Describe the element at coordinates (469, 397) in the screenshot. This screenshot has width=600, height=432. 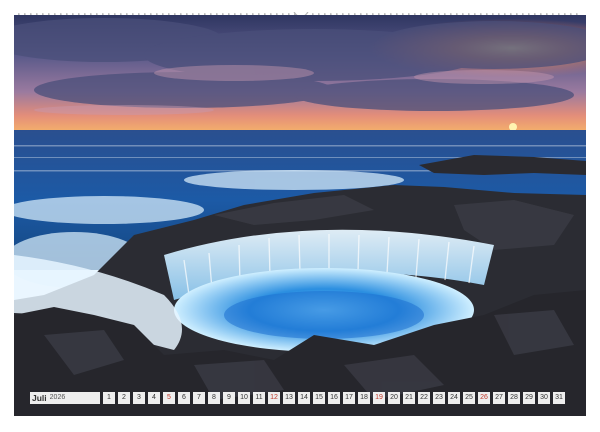
I see `day-cell: 25` at that location.